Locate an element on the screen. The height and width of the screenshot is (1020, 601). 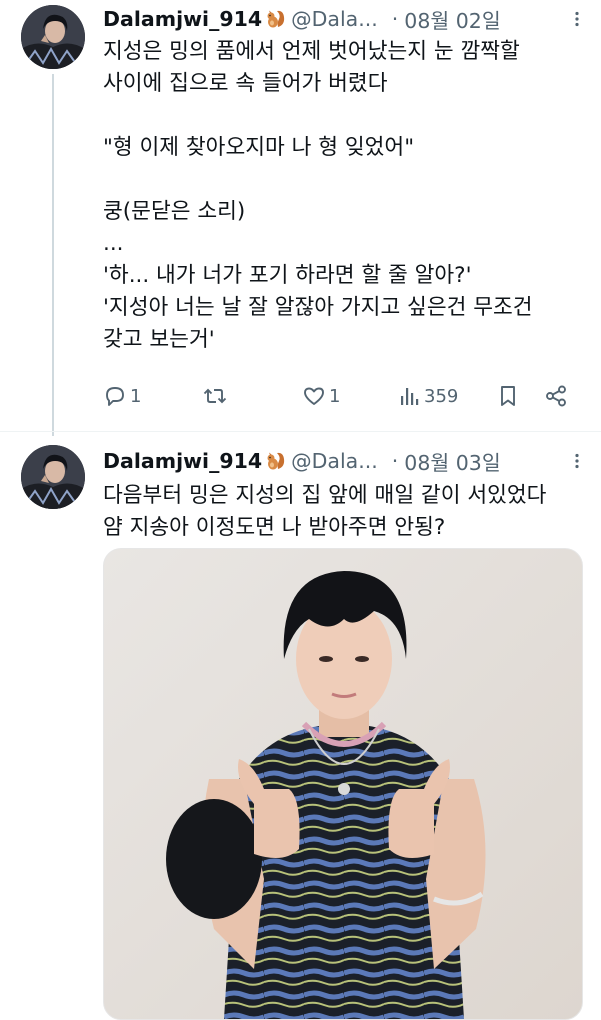
reply-count: 1 is located at coordinates (136, 396).